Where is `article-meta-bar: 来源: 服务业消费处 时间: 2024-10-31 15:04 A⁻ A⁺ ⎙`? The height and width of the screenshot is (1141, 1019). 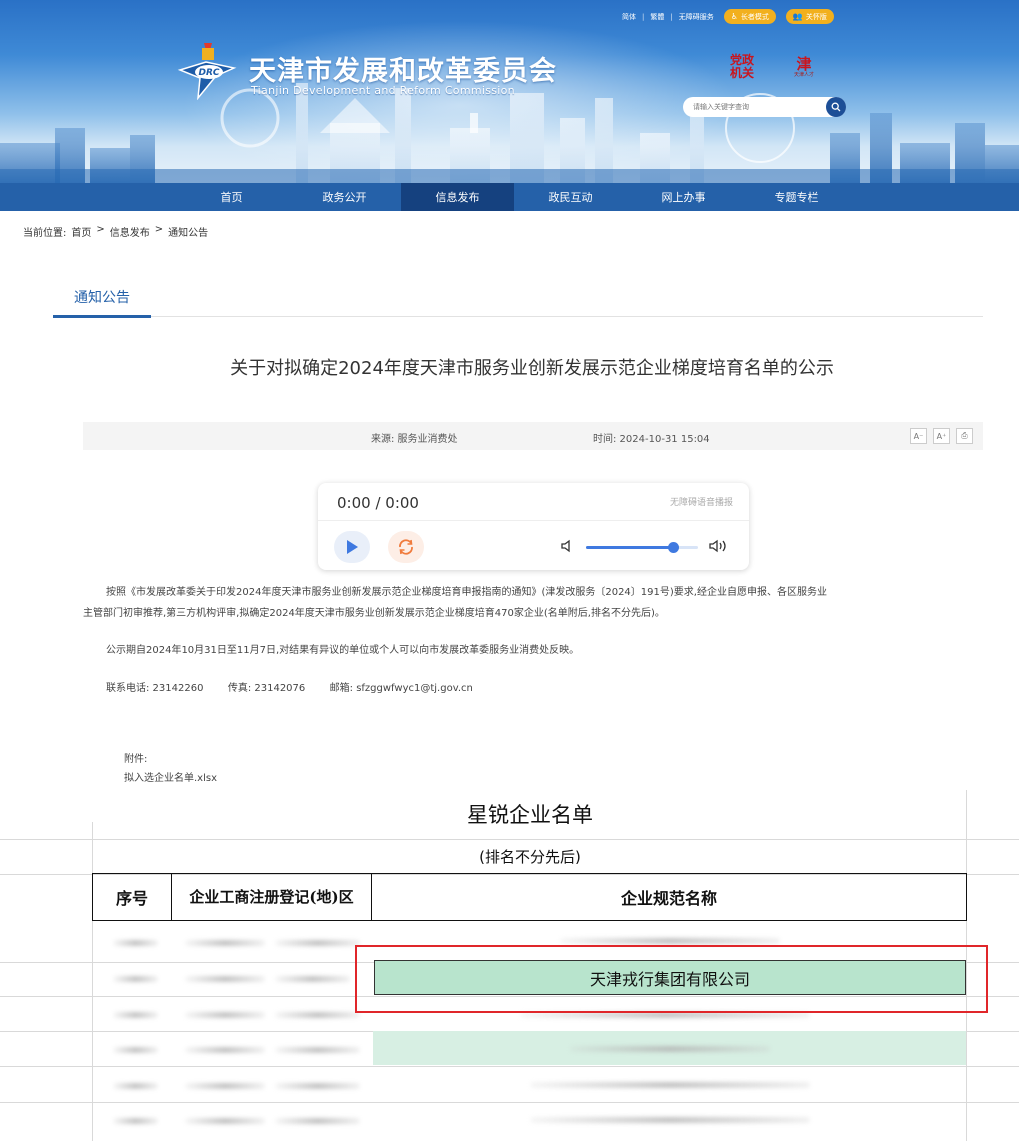 article-meta-bar: 来源: 服务业消费处 时间: 2024-10-31 15:04 A⁻ A⁺ ⎙ is located at coordinates (533, 436).